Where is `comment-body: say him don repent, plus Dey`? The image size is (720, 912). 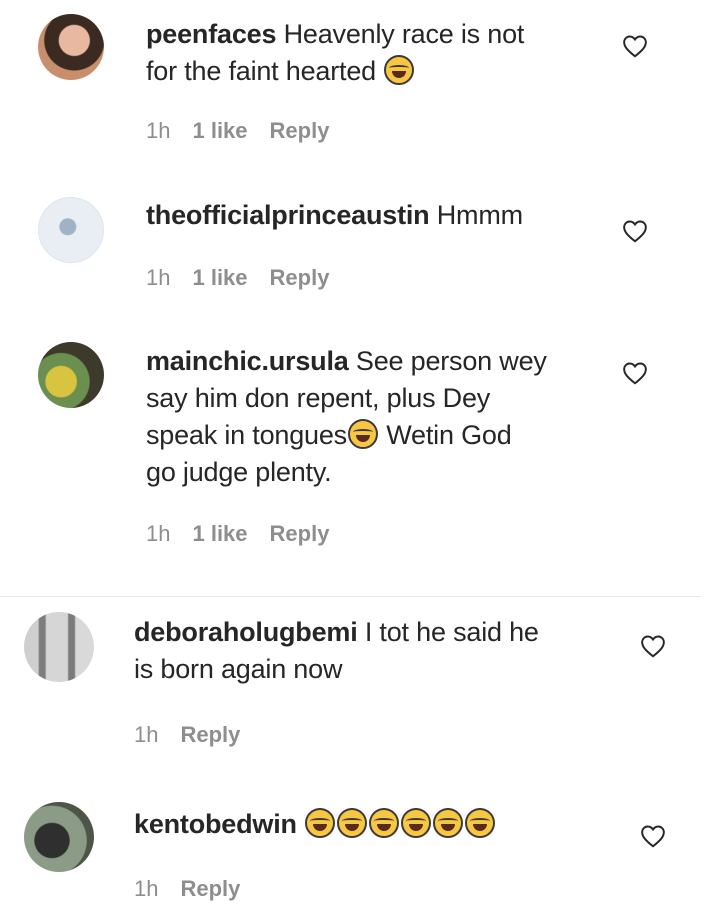 comment-body: say him don repent, plus Dey is located at coordinates (318, 398).